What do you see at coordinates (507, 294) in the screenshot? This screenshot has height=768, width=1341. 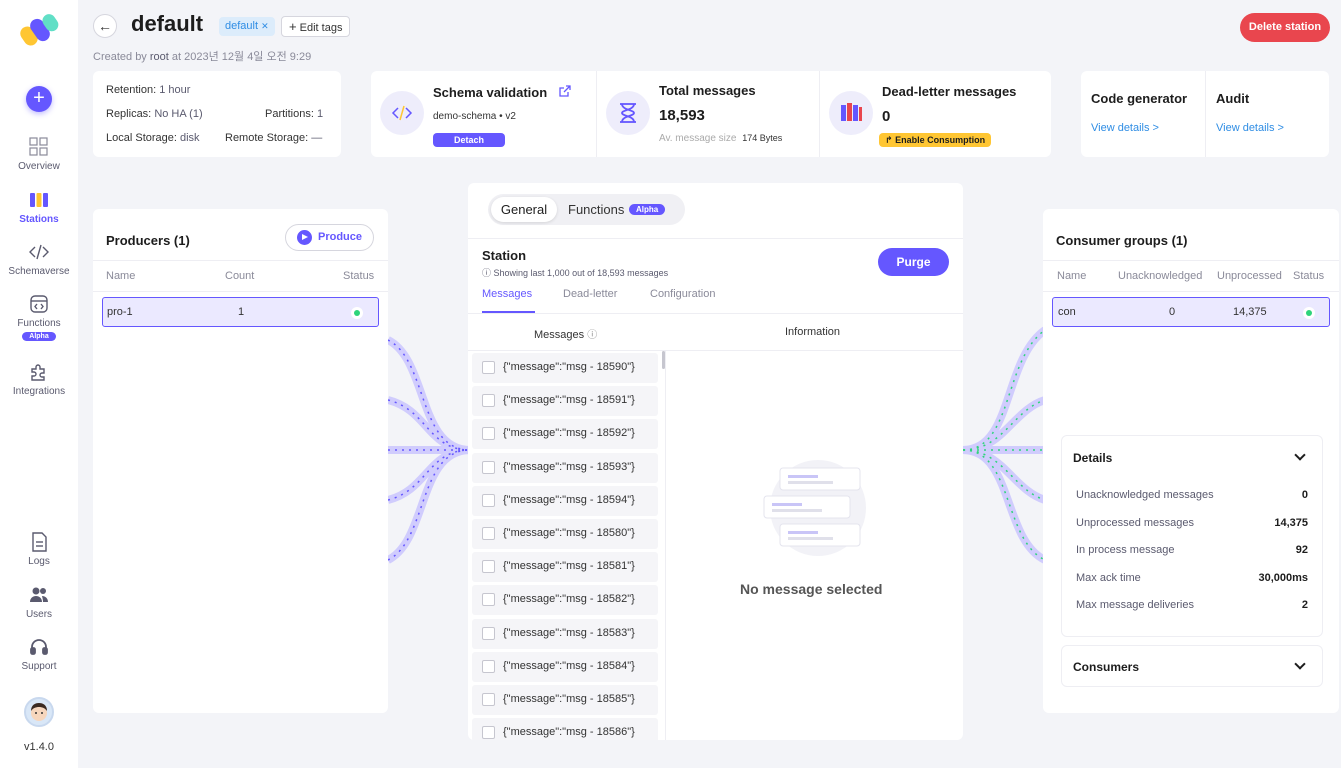 I see `tab-messages: Messages` at bounding box center [507, 294].